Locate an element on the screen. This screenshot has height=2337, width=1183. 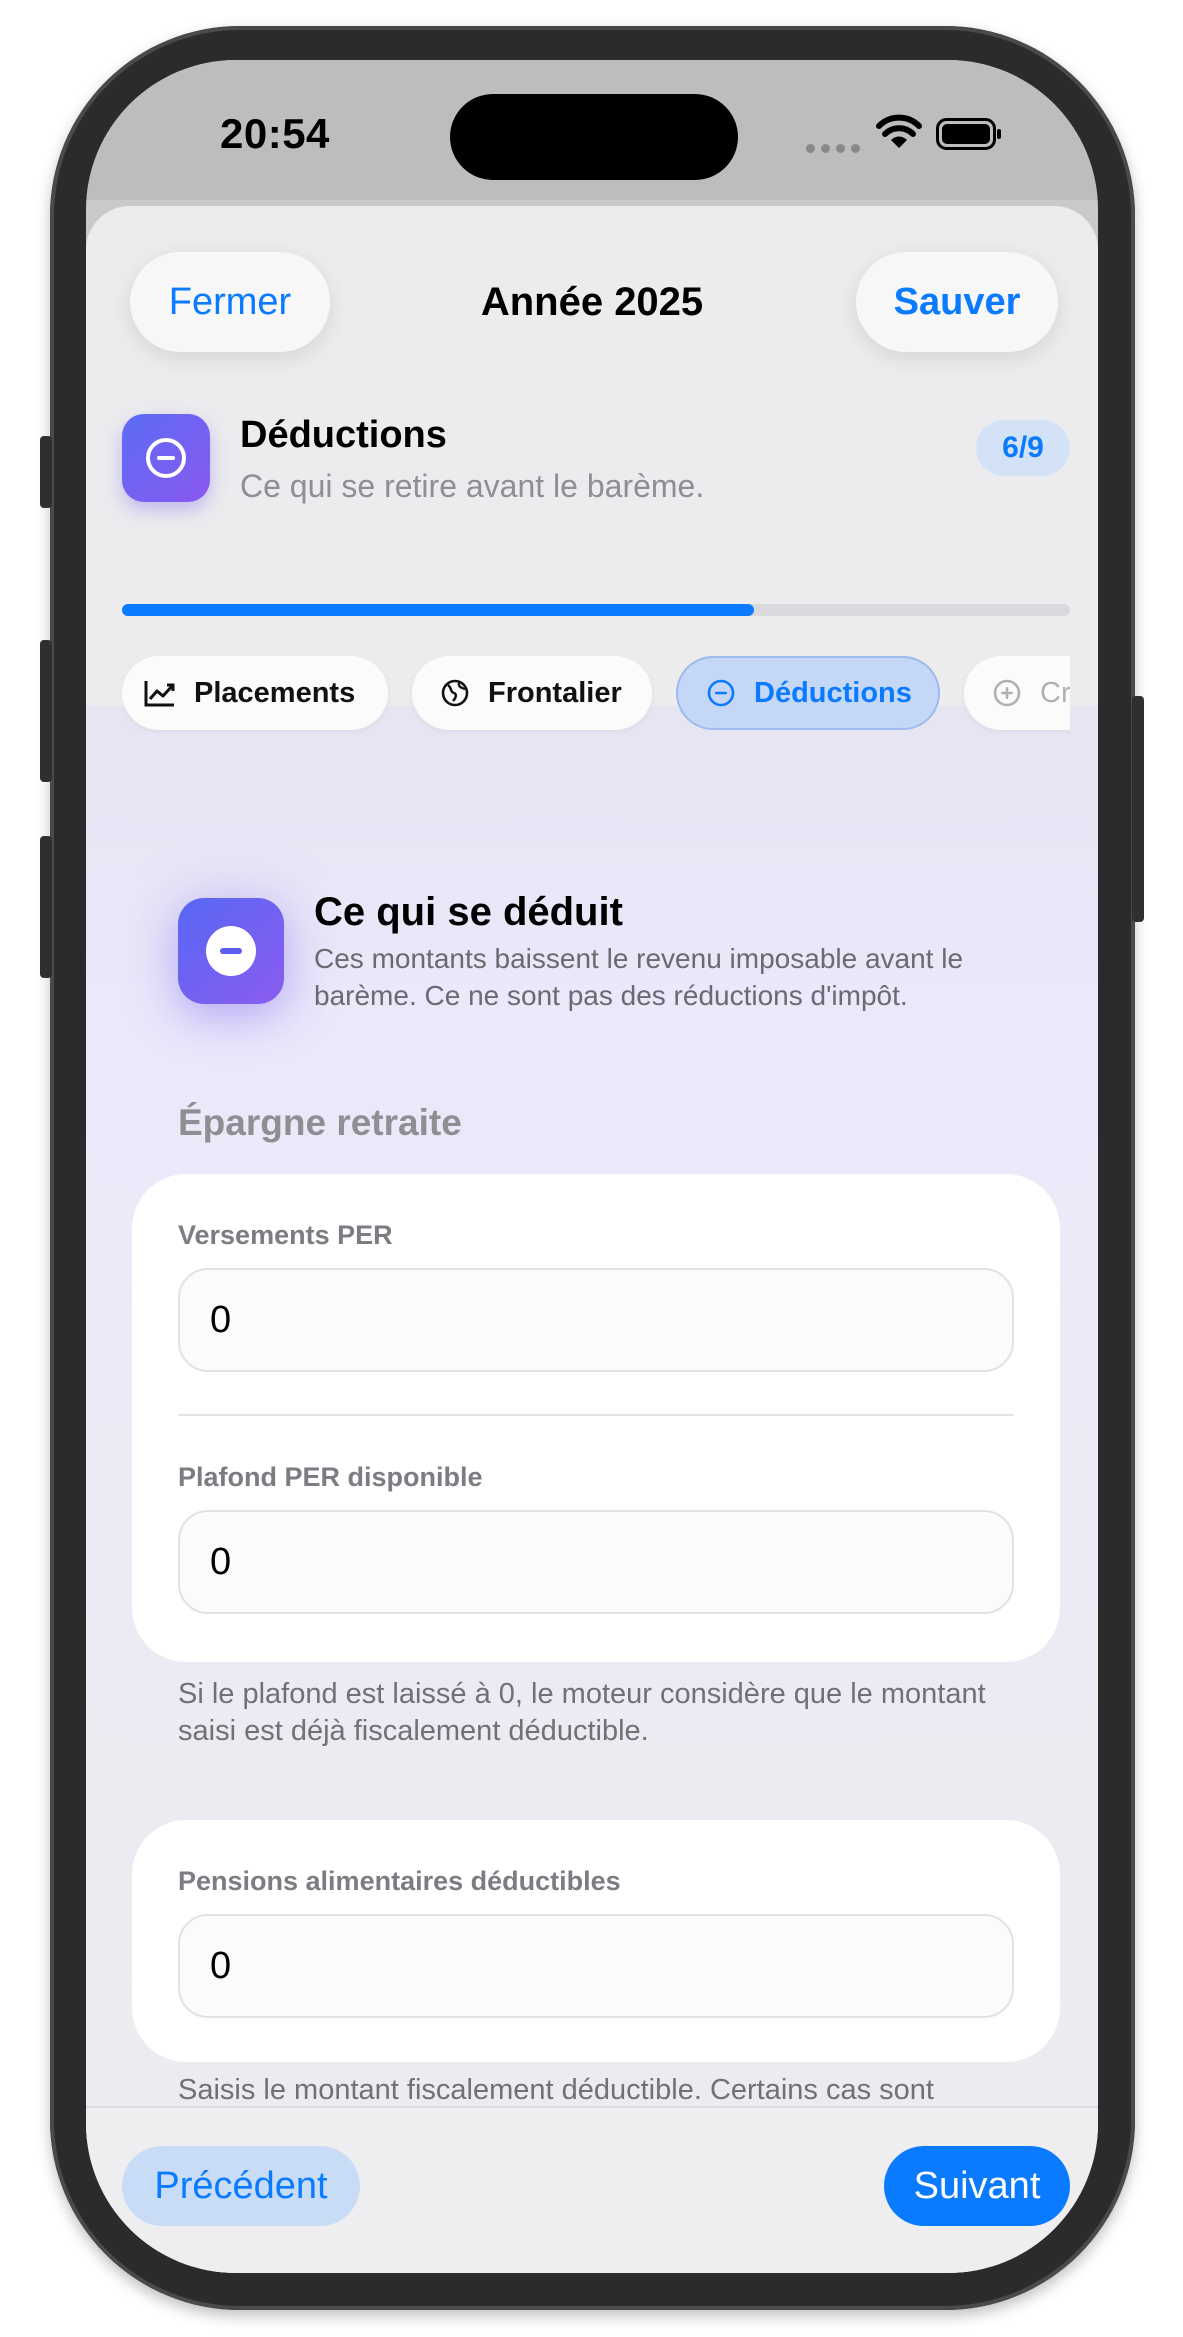
field-label-alimony: Pensions alimentaires déductibles is located at coordinates (399, 1881).